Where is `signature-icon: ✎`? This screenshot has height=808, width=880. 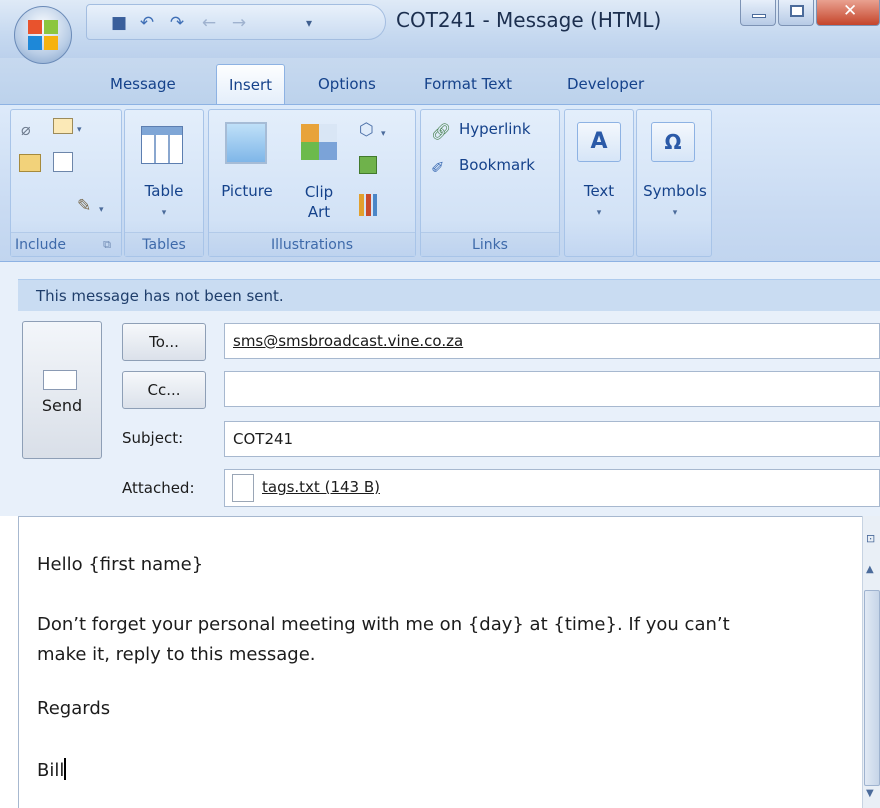
signature-icon: ✎ is located at coordinates (84, 206).